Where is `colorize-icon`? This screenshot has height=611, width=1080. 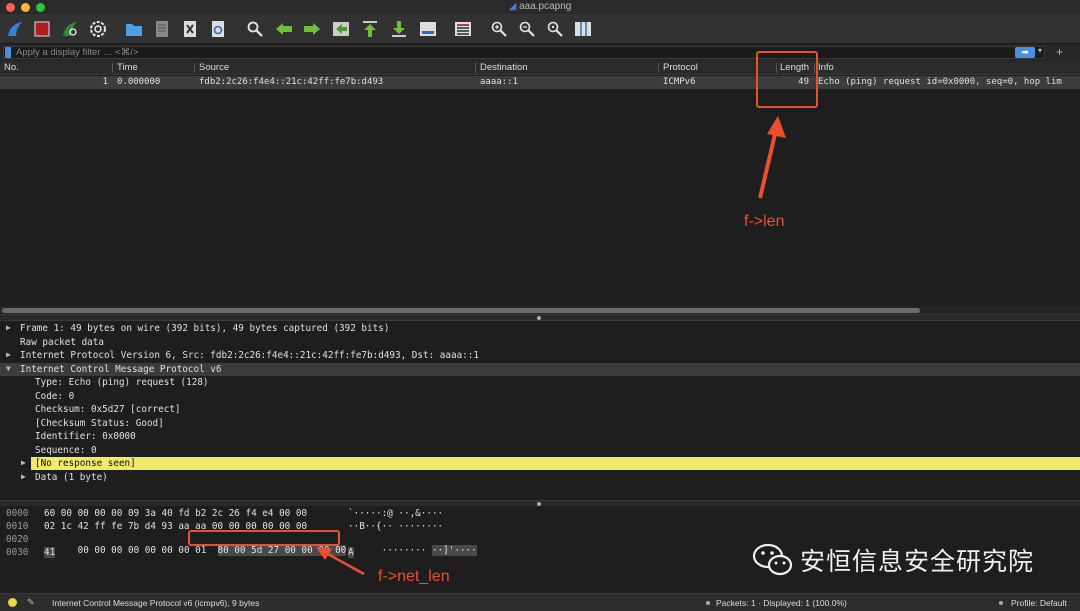 colorize-icon is located at coordinates (463, 29).